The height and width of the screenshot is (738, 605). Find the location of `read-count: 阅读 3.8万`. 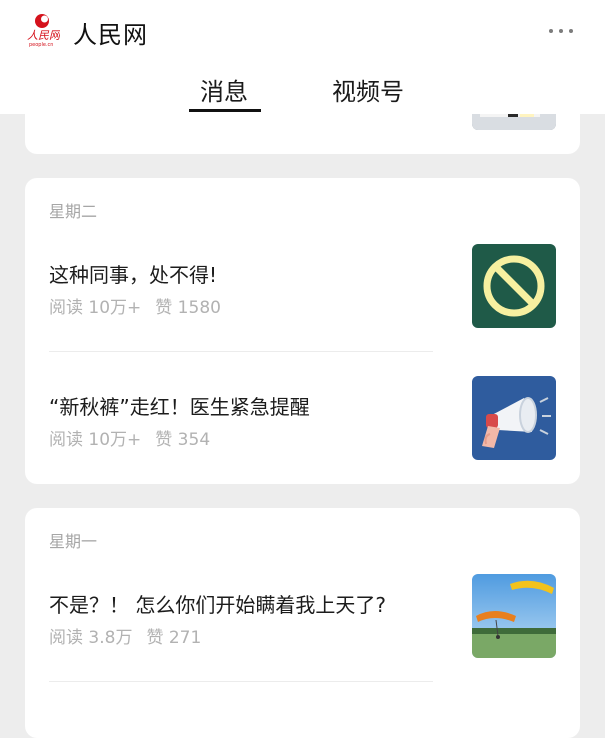

read-count: 阅读 3.8万 is located at coordinates (91, 638).